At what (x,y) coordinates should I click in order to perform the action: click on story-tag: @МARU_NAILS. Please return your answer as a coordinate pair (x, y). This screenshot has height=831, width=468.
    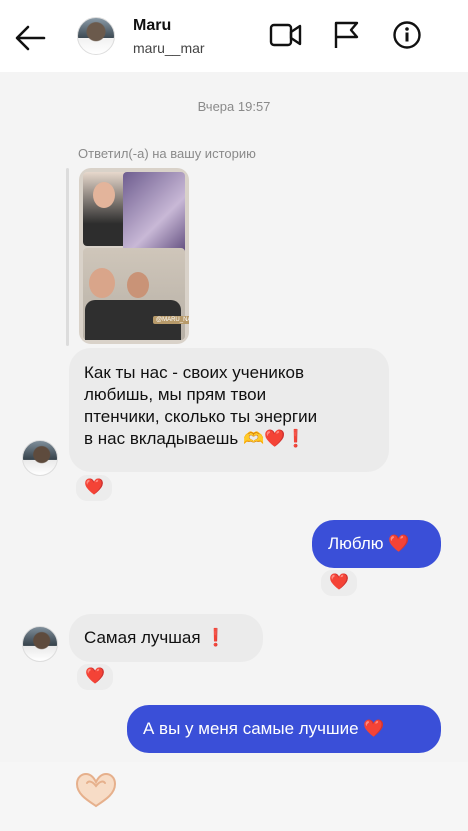
    Looking at the image, I should click on (171, 320).